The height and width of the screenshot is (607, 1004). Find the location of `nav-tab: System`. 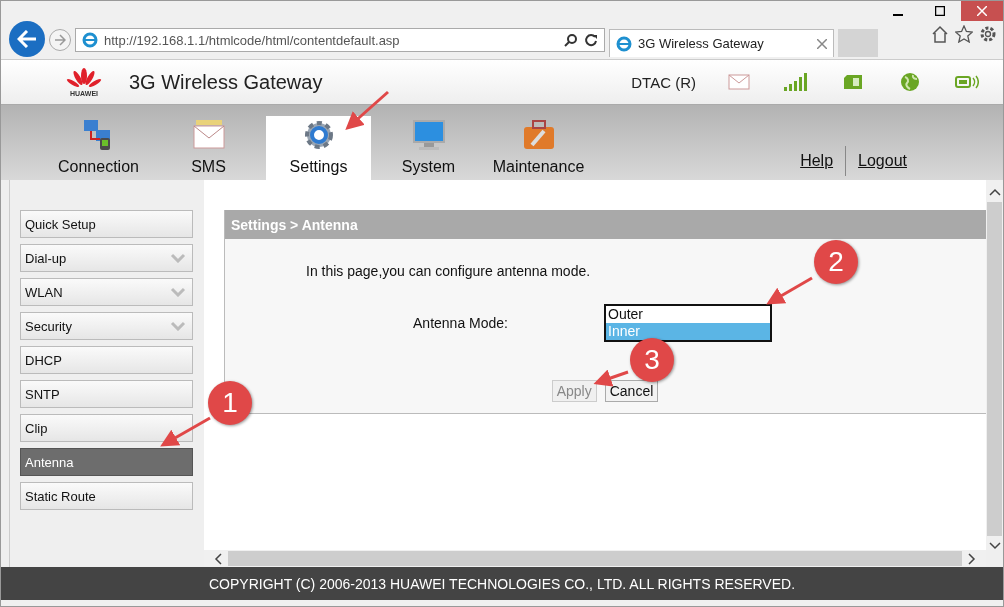

nav-tab: System is located at coordinates (428, 148).